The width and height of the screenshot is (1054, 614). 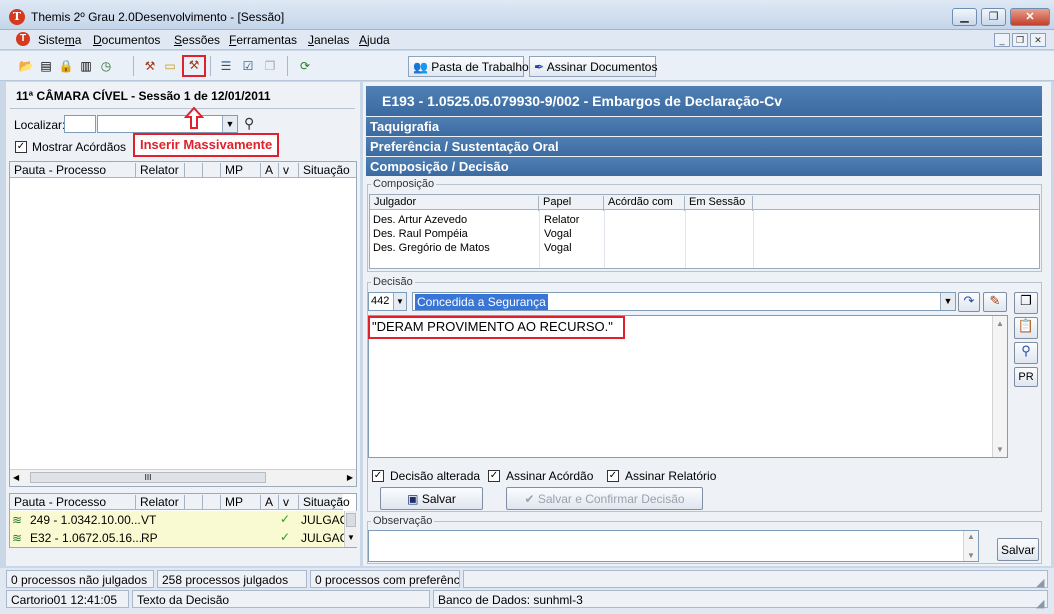 I want to click on localizar-select: ▼, so click(x=167, y=124).